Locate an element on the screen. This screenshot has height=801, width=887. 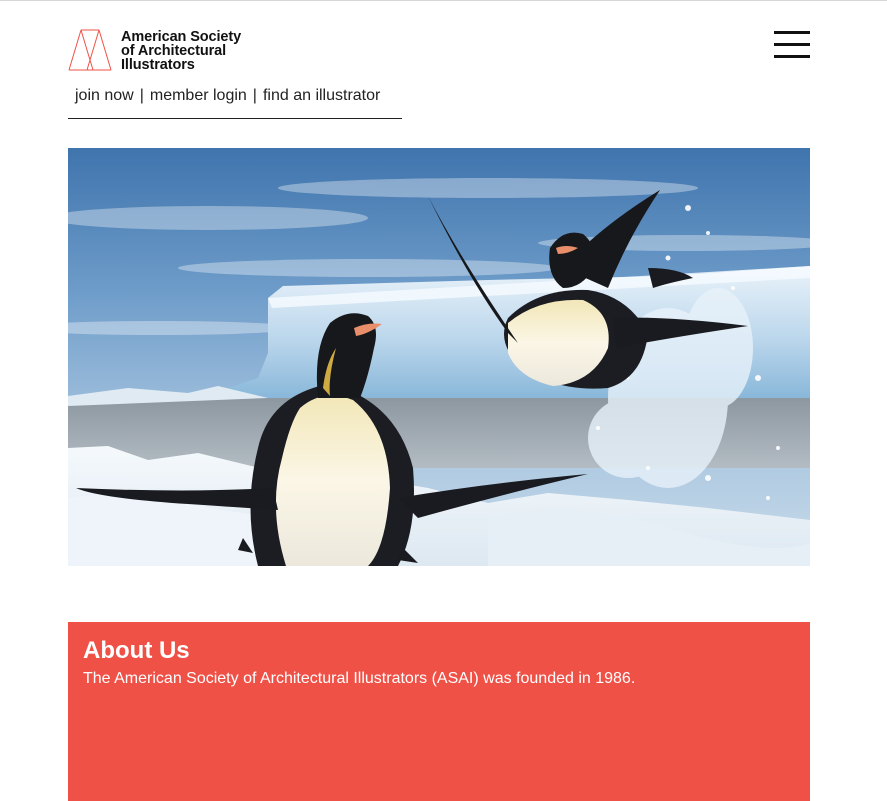
hamburger-menu-icon is located at coordinates (792, 45).